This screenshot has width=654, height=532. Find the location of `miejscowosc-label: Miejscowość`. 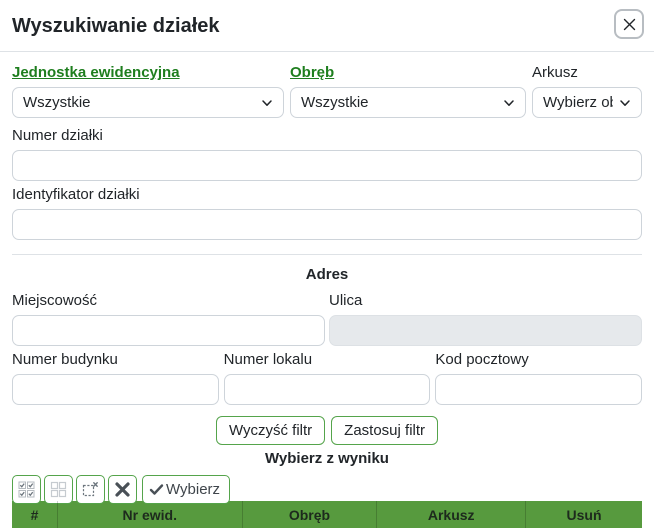

miejscowosc-label: Miejscowość is located at coordinates (55, 300).